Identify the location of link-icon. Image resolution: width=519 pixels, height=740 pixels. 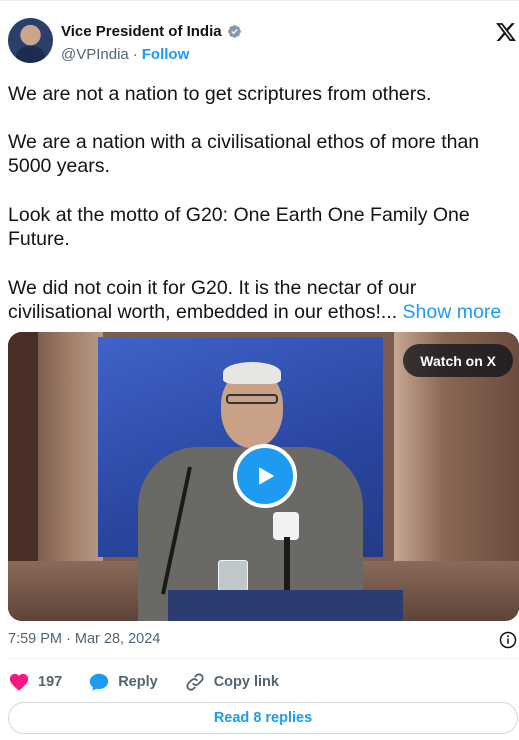
(195, 682).